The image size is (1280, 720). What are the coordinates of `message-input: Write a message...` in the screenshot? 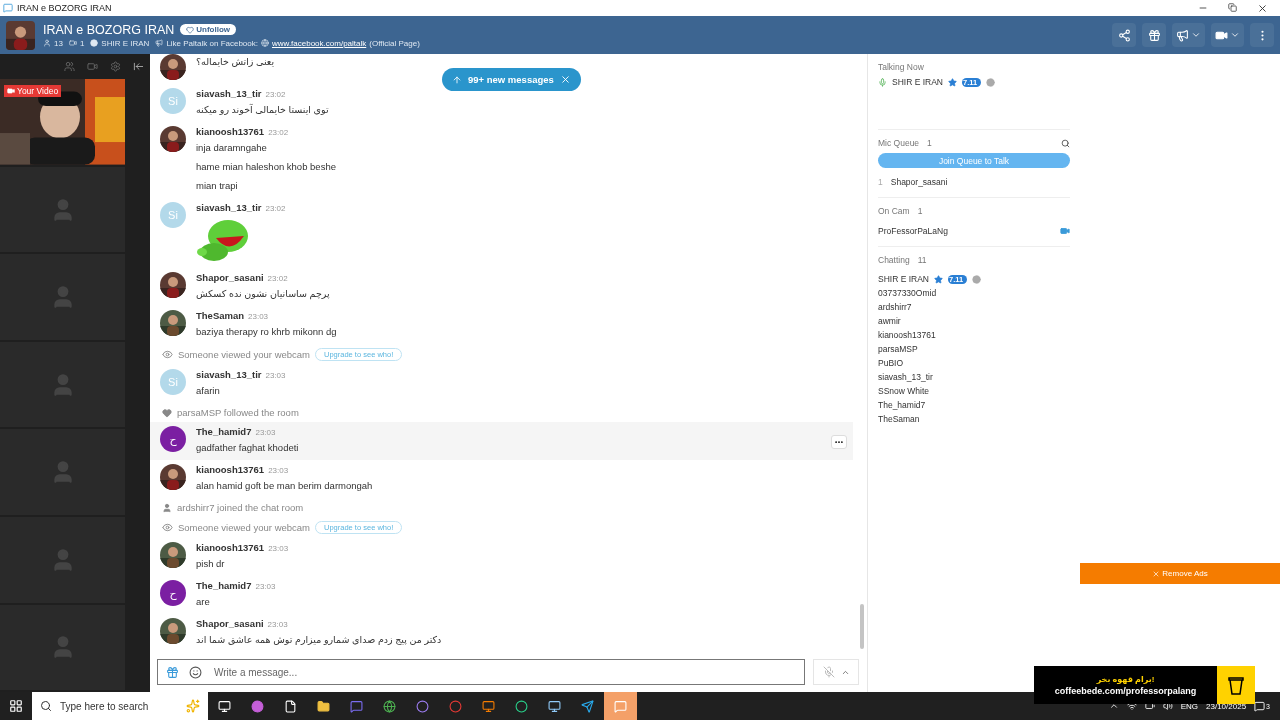 It's located at (504, 672).